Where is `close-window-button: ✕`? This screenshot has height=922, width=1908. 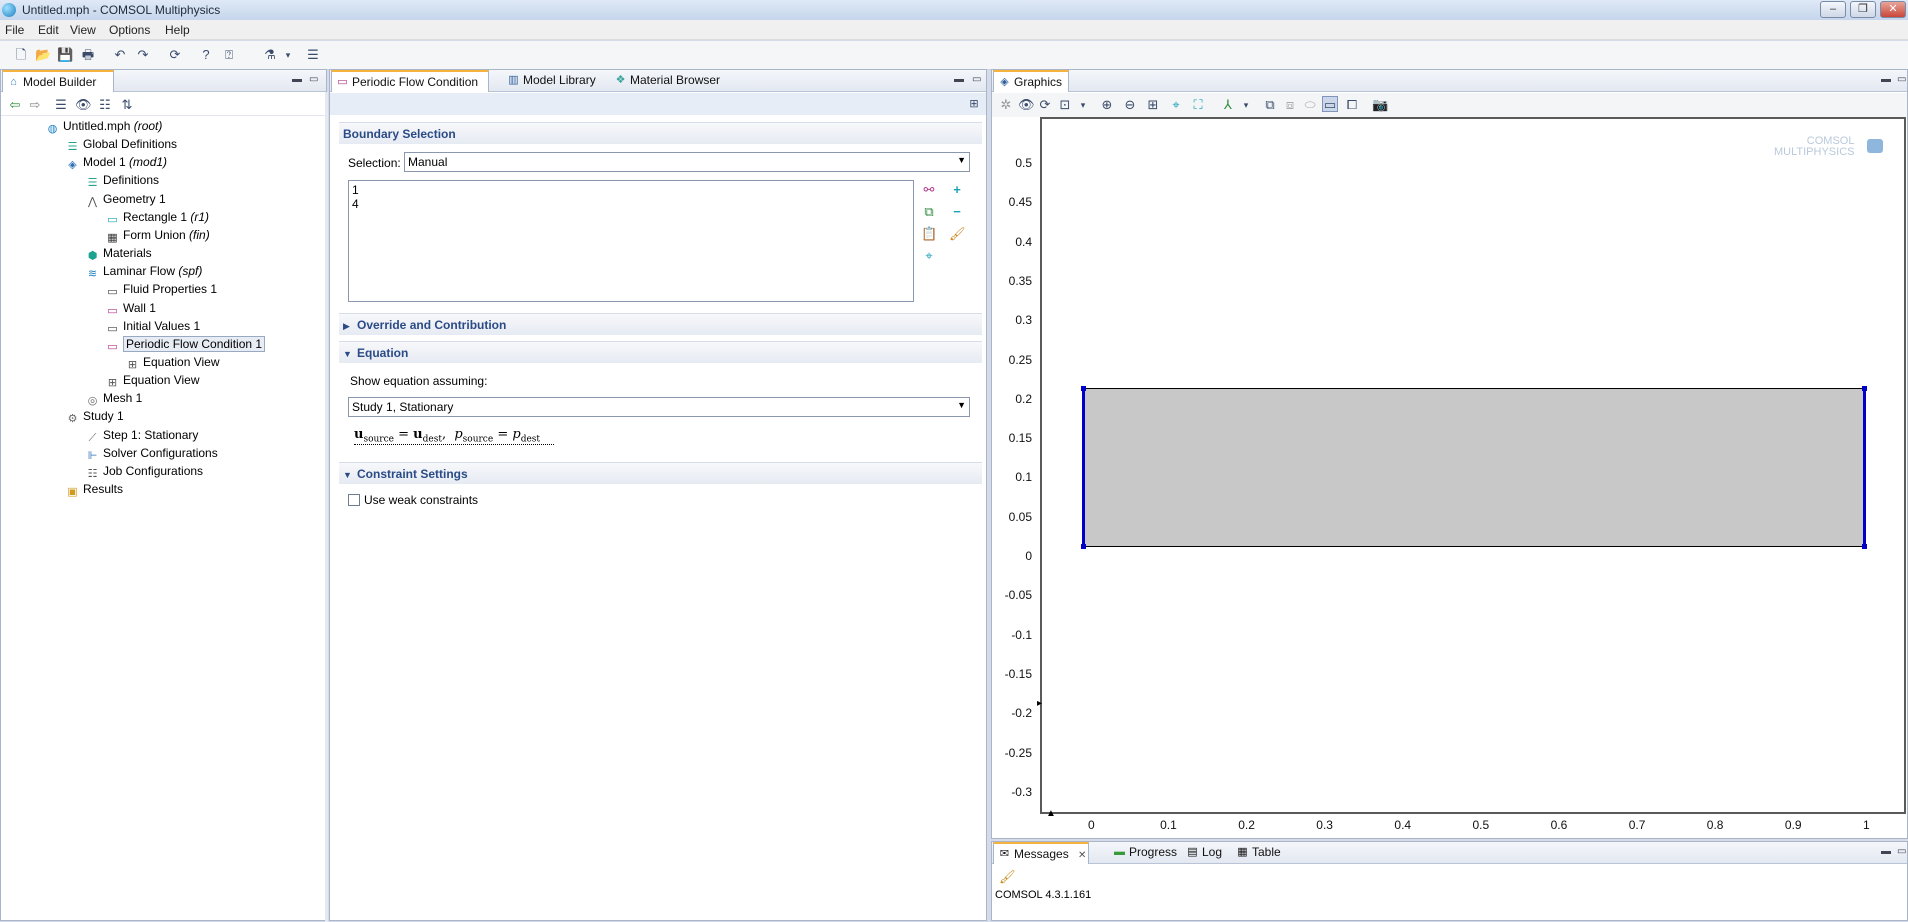
close-window-button: ✕ is located at coordinates (1893, 9).